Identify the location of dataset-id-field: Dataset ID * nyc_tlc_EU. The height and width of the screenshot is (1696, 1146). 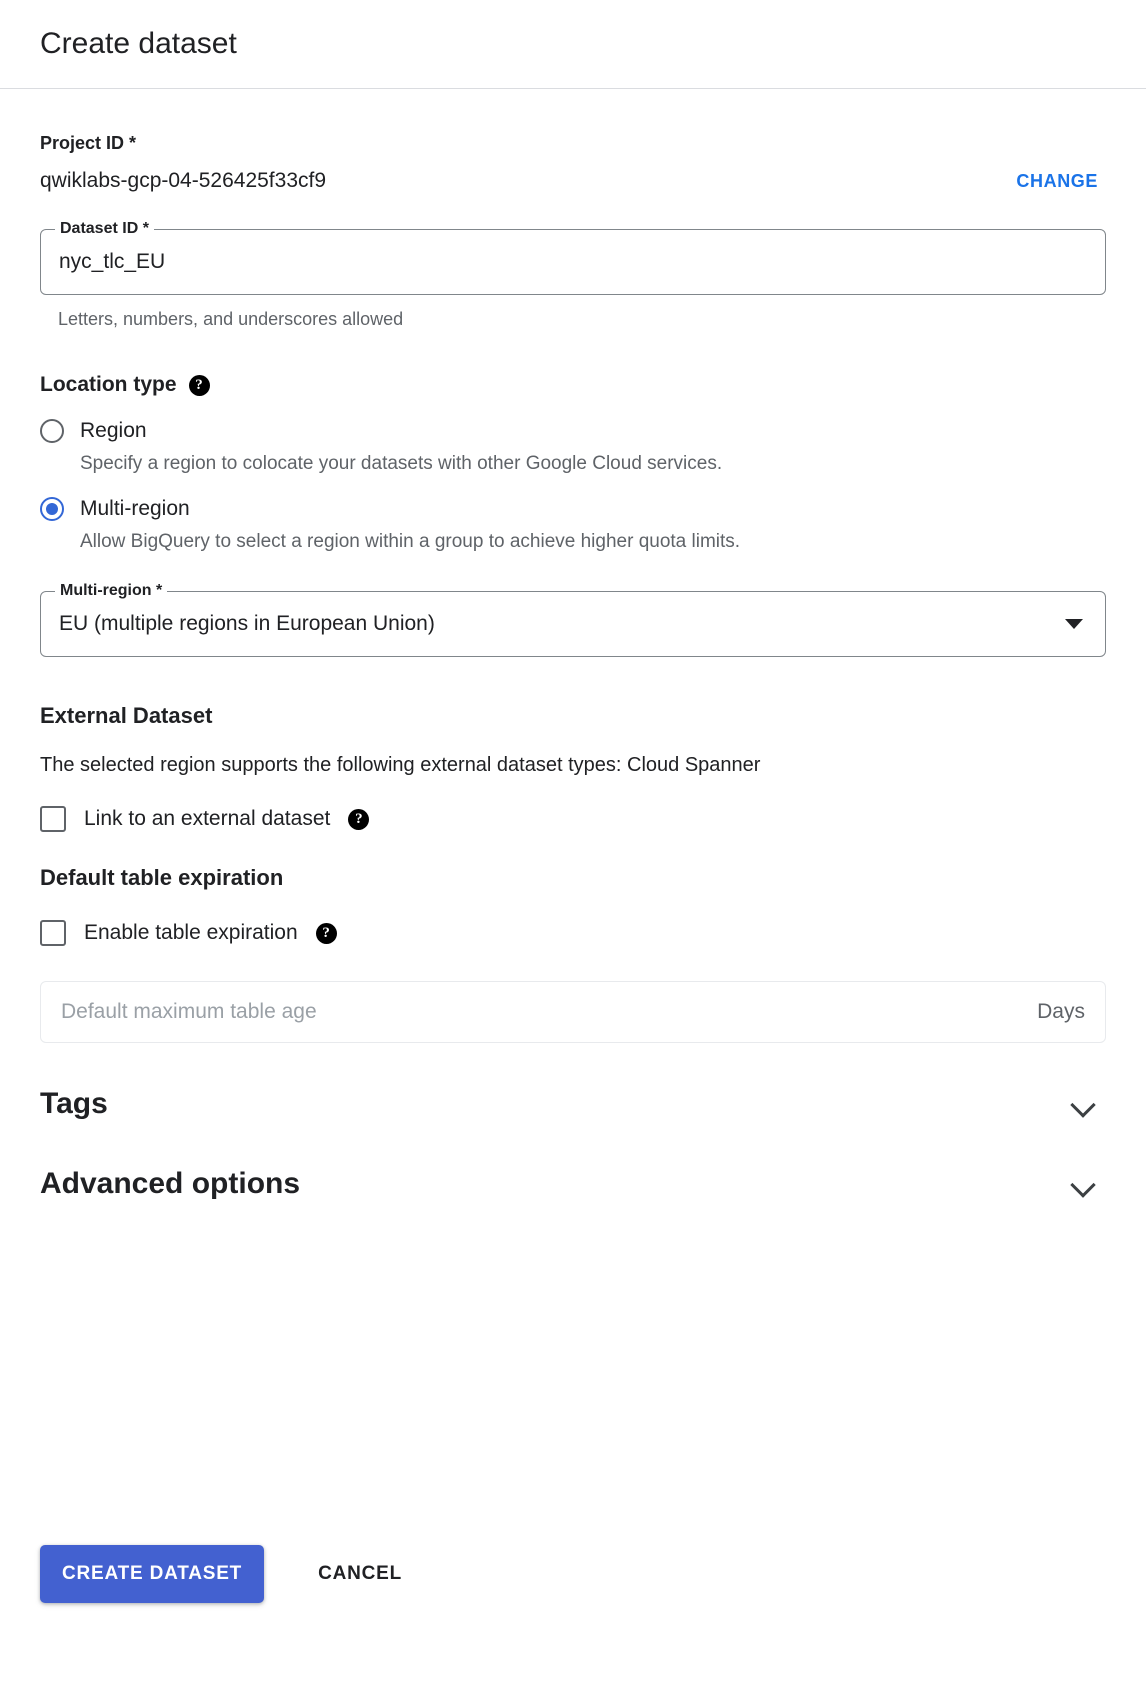
(573, 257).